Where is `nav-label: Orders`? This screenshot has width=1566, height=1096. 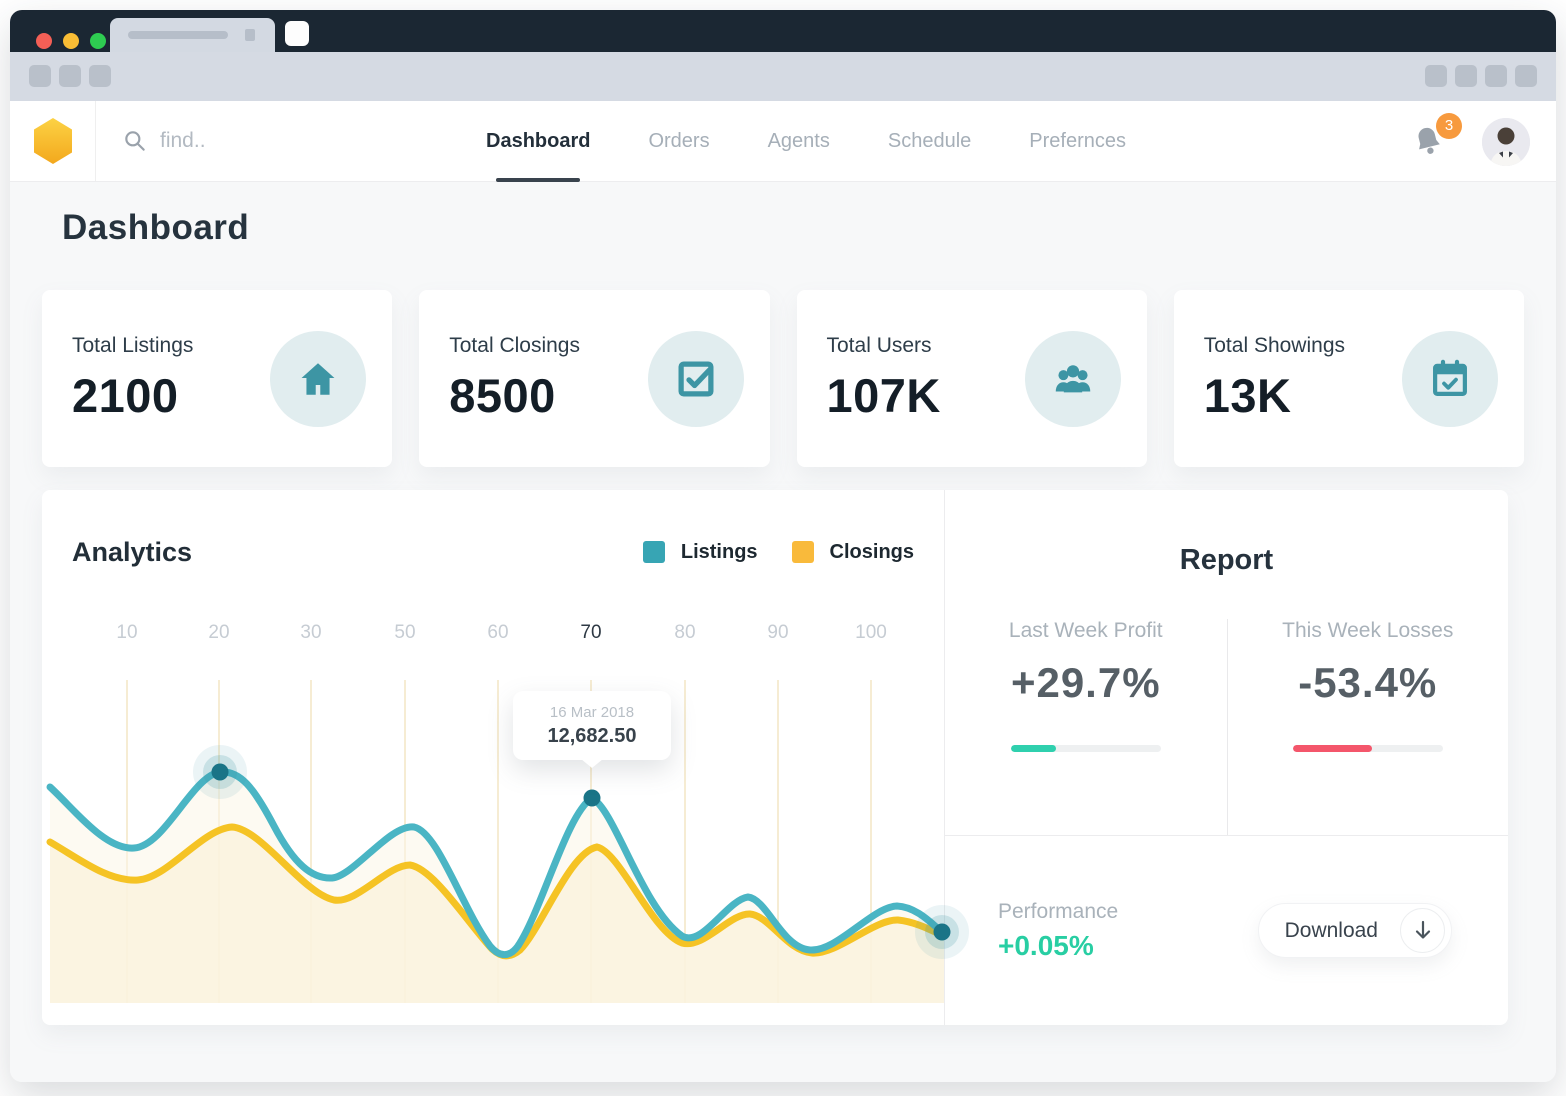
nav-label: Orders is located at coordinates (679, 140).